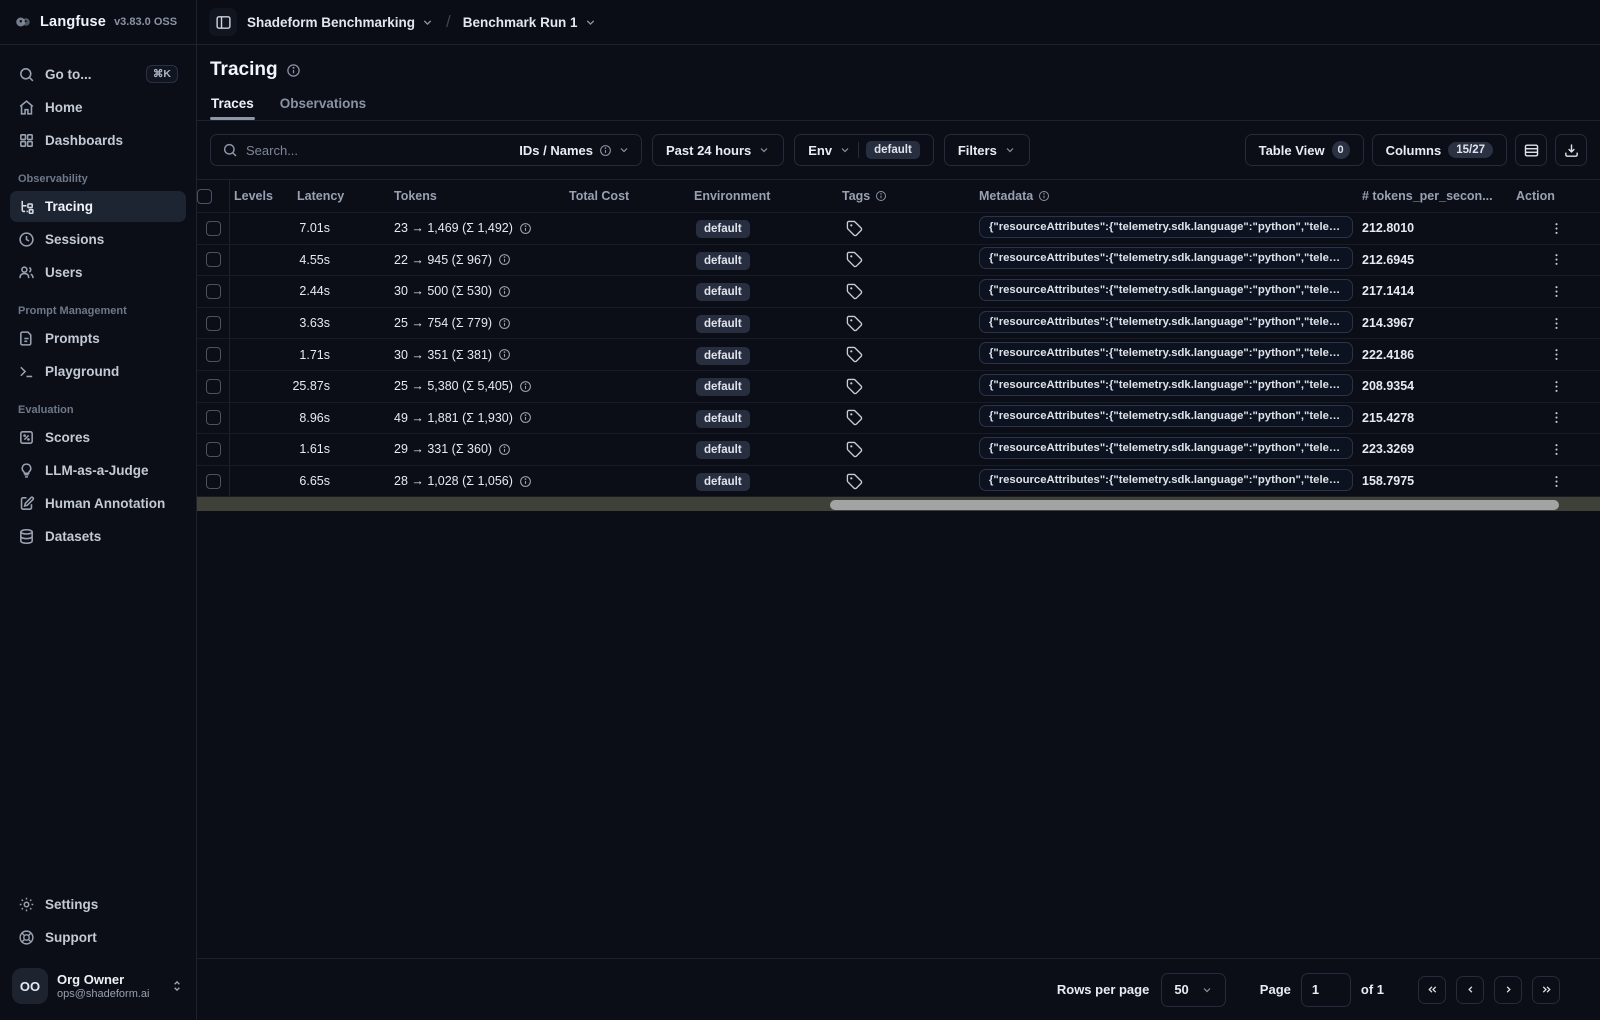  Describe the element at coordinates (574, 150) in the screenshot. I see `search-mode-dropdown: IDs / Names` at that location.